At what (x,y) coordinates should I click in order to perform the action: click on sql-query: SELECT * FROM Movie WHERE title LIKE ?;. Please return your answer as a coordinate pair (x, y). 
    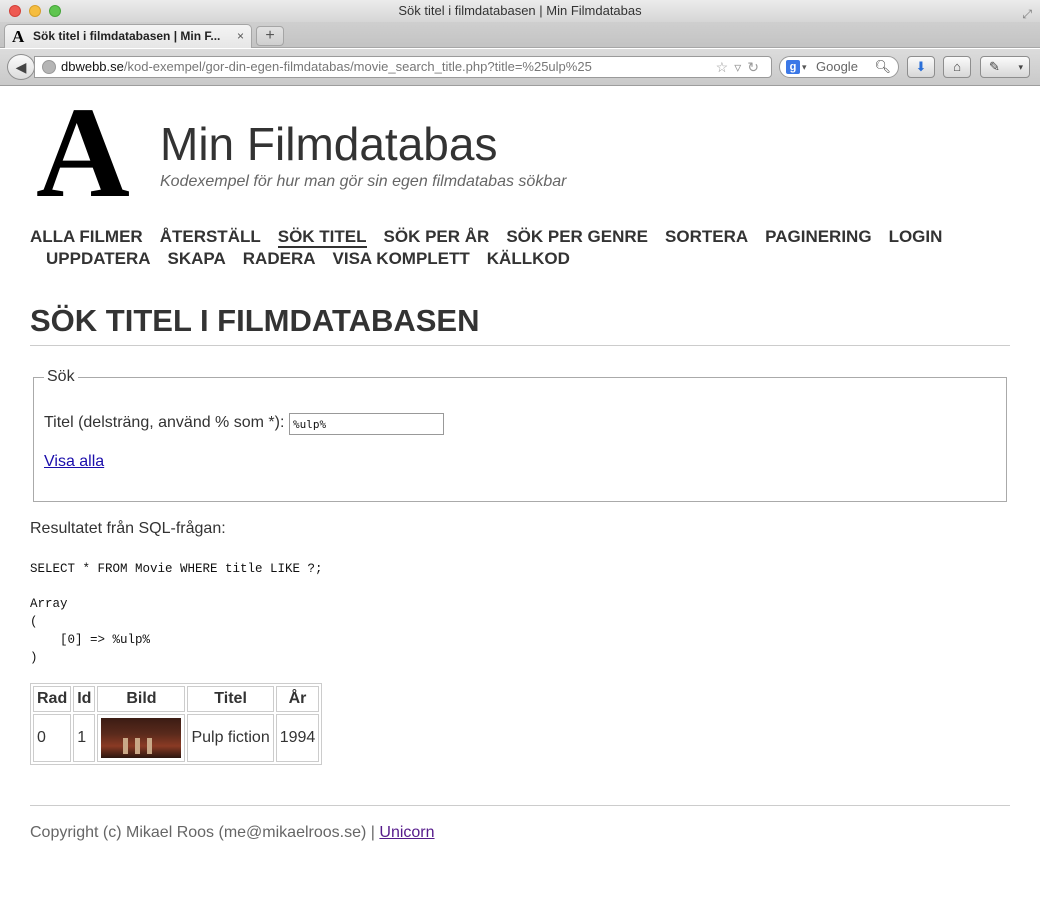
    Looking at the image, I should click on (176, 569).